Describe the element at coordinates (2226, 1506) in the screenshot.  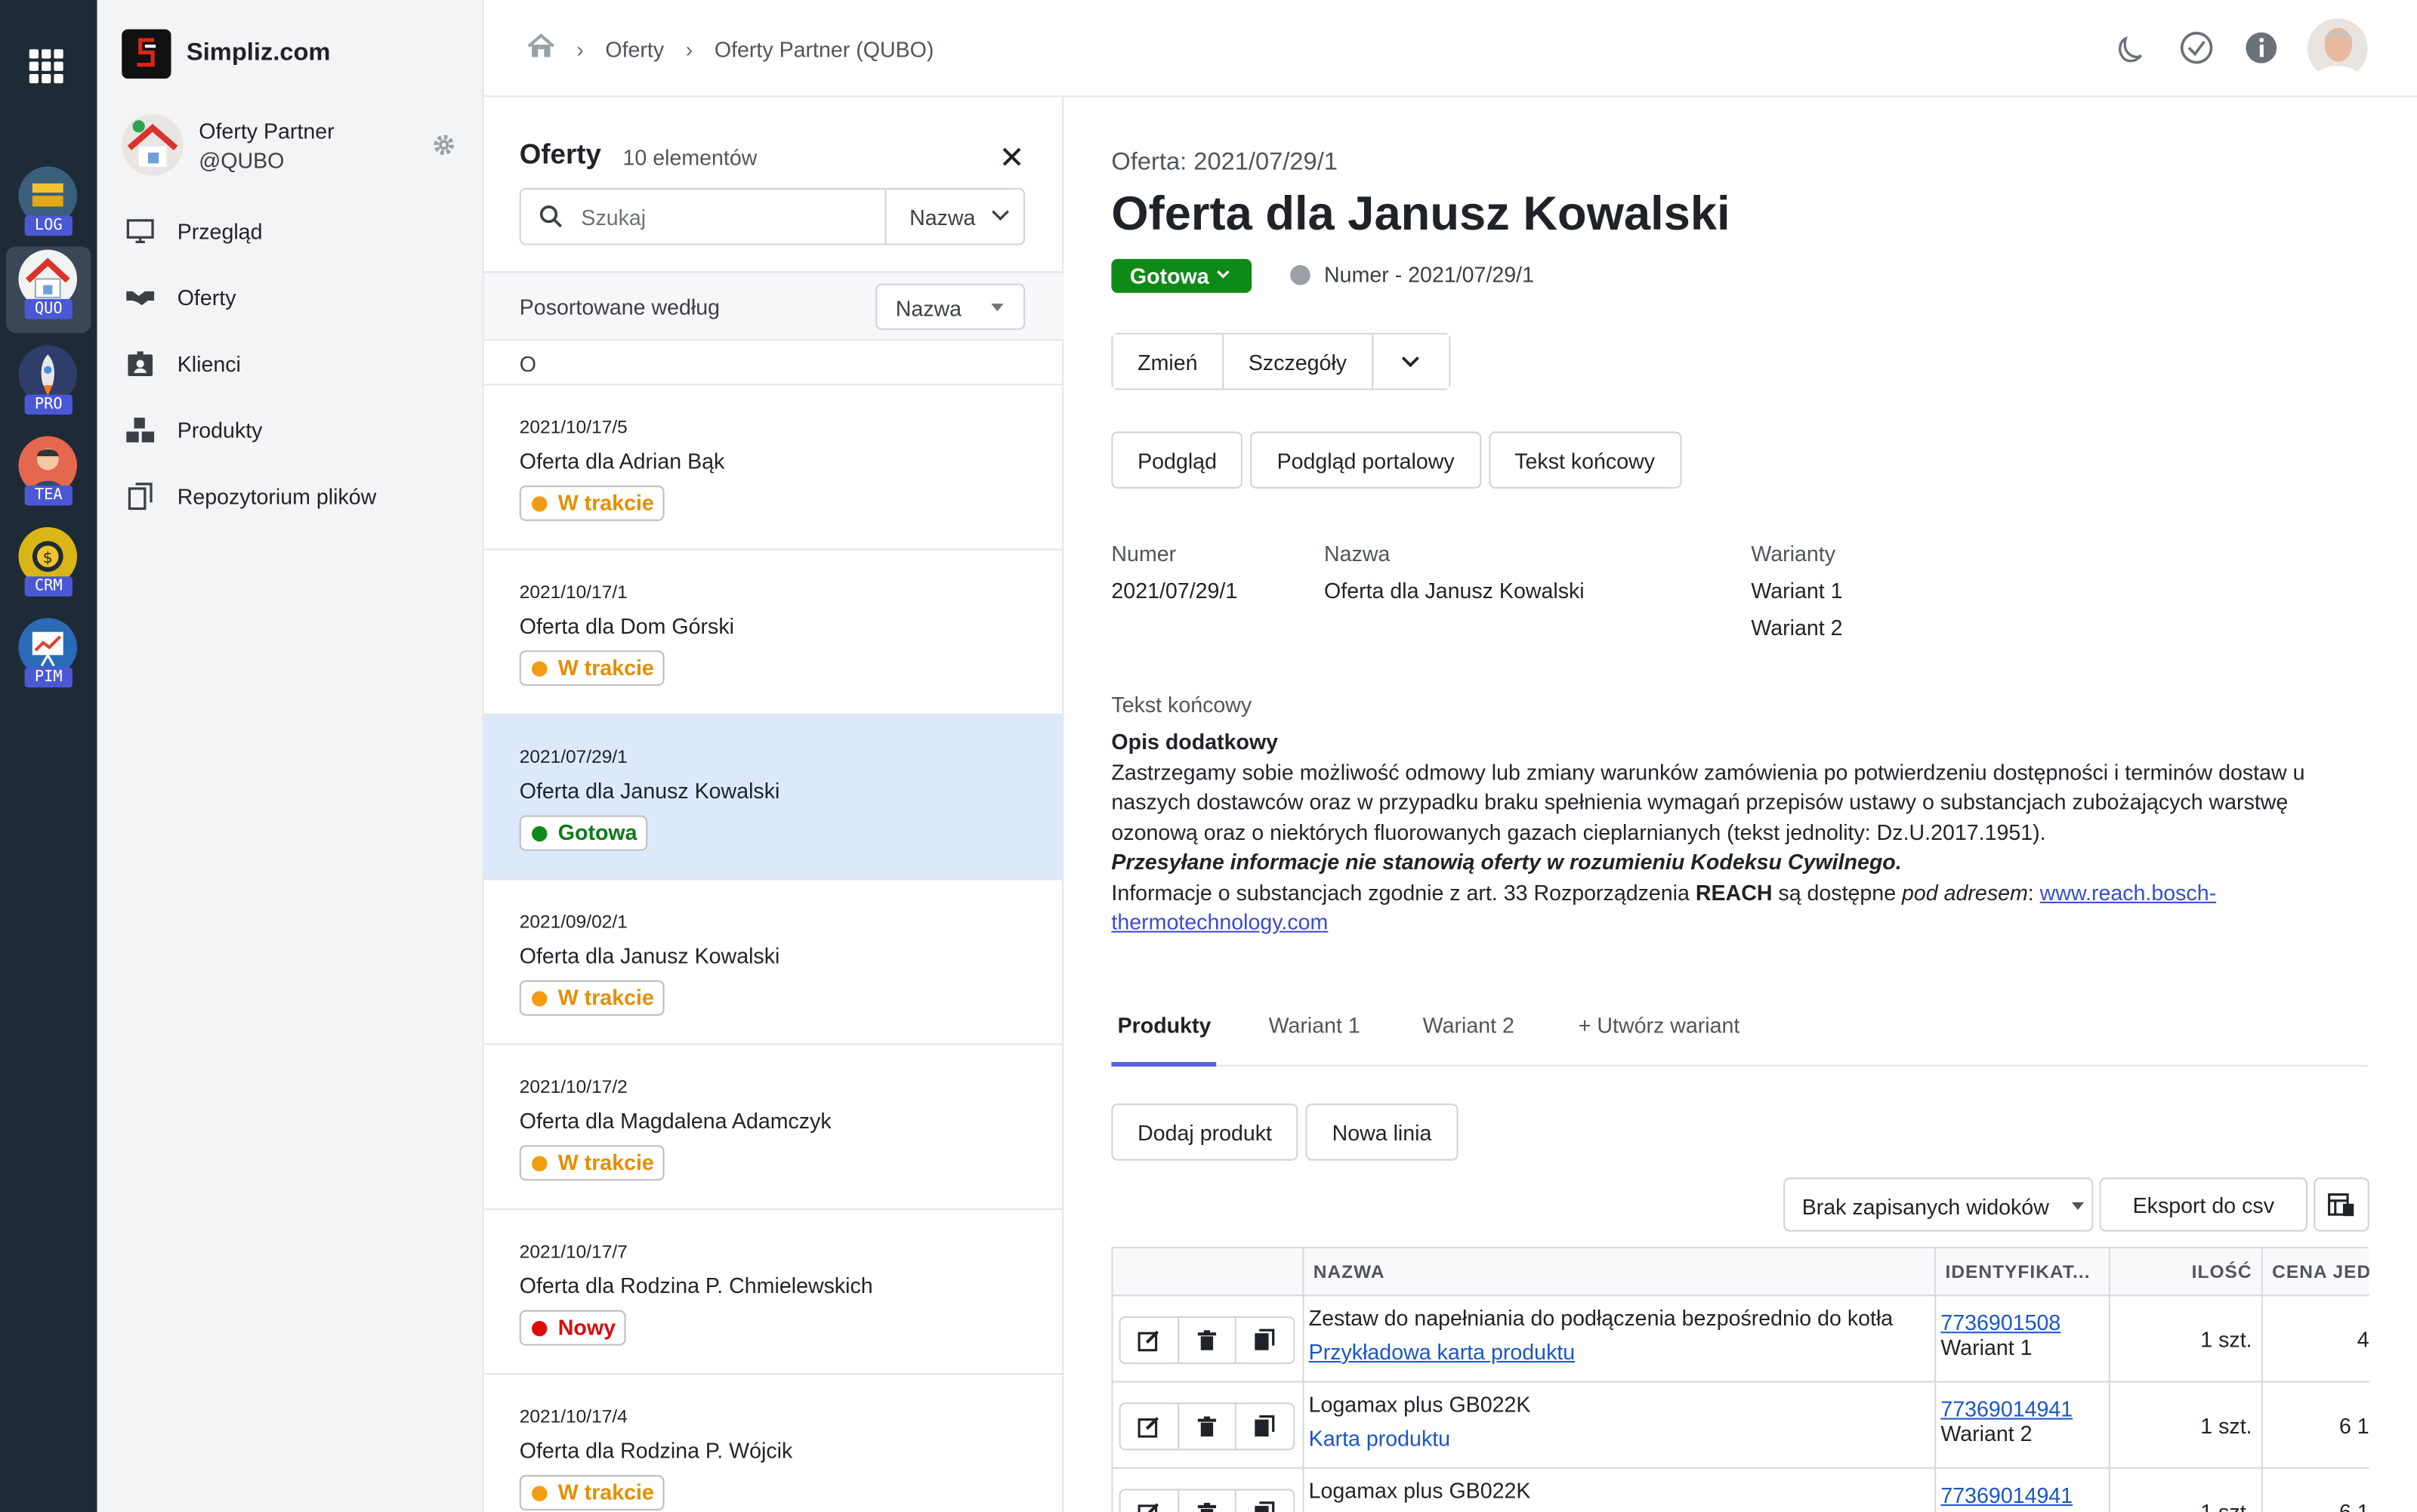
I see `product-qty: 1 szt.` at that location.